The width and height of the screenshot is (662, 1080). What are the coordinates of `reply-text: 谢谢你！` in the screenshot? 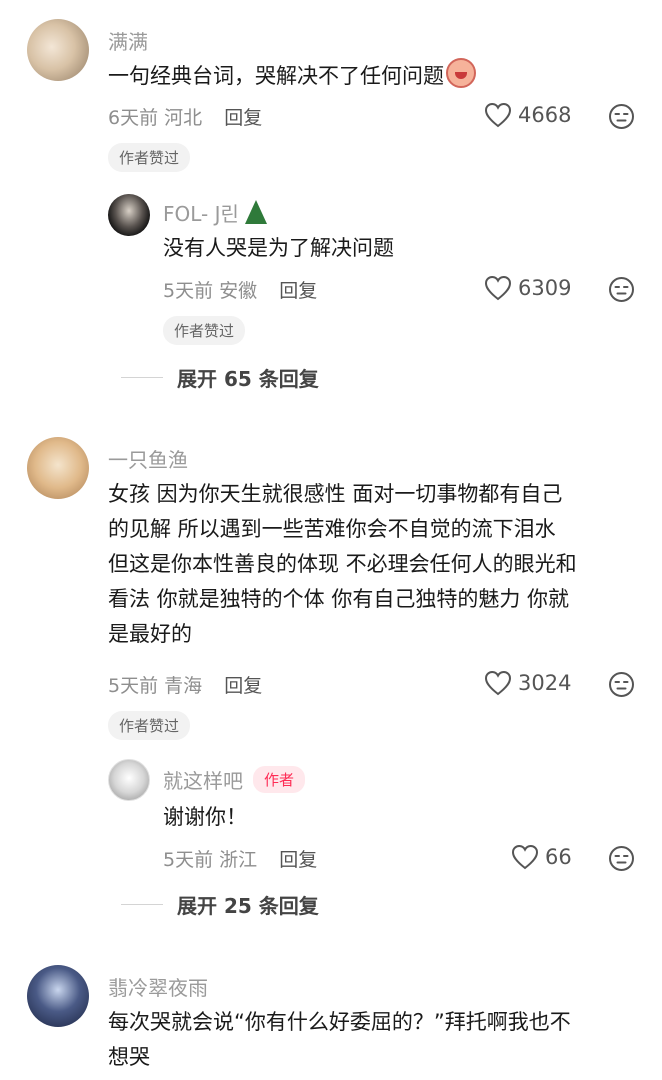 It's located at (205, 817).